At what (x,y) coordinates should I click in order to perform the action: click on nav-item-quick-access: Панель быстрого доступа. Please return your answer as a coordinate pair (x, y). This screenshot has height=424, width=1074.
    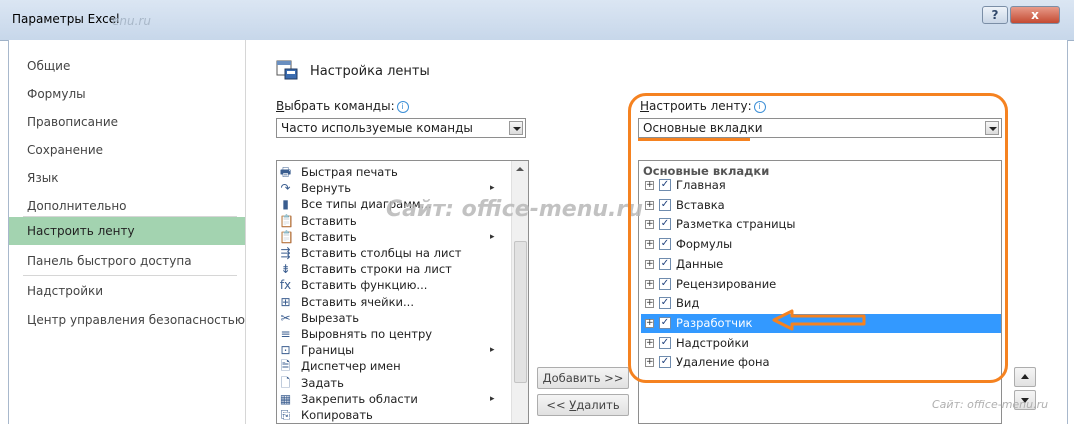
    Looking at the image, I should click on (127, 261).